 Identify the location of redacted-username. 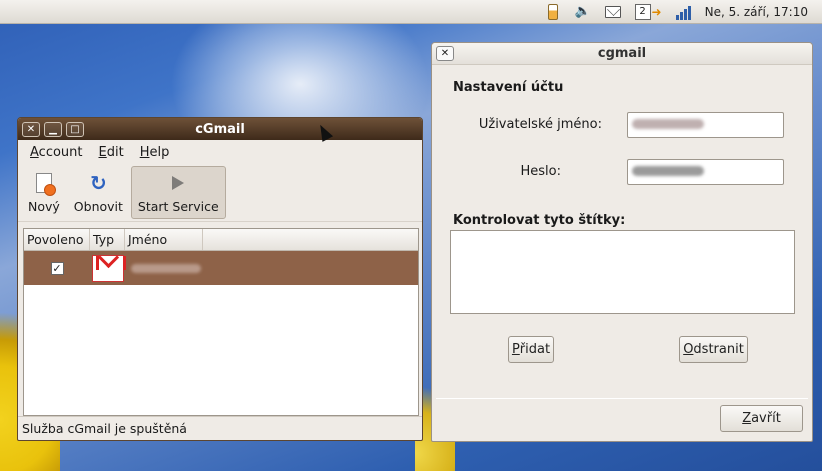
(668, 124).